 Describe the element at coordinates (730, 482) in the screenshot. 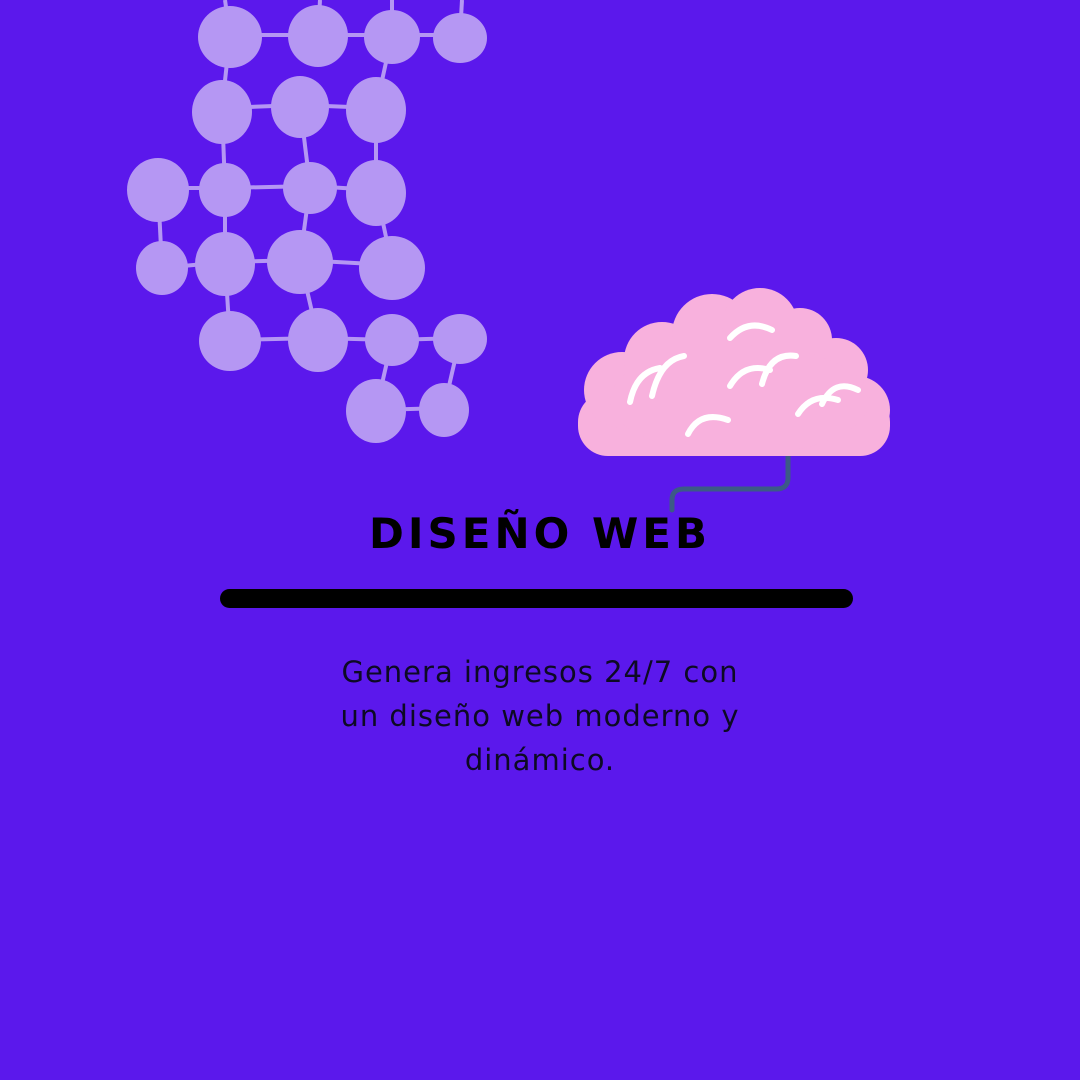

I see `brain-cord` at that location.